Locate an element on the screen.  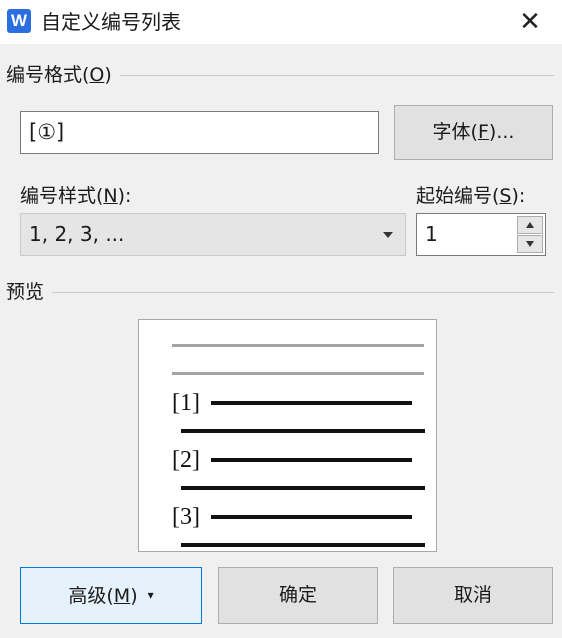
format-group-label: 编号格式(O) is located at coordinates (63, 75).